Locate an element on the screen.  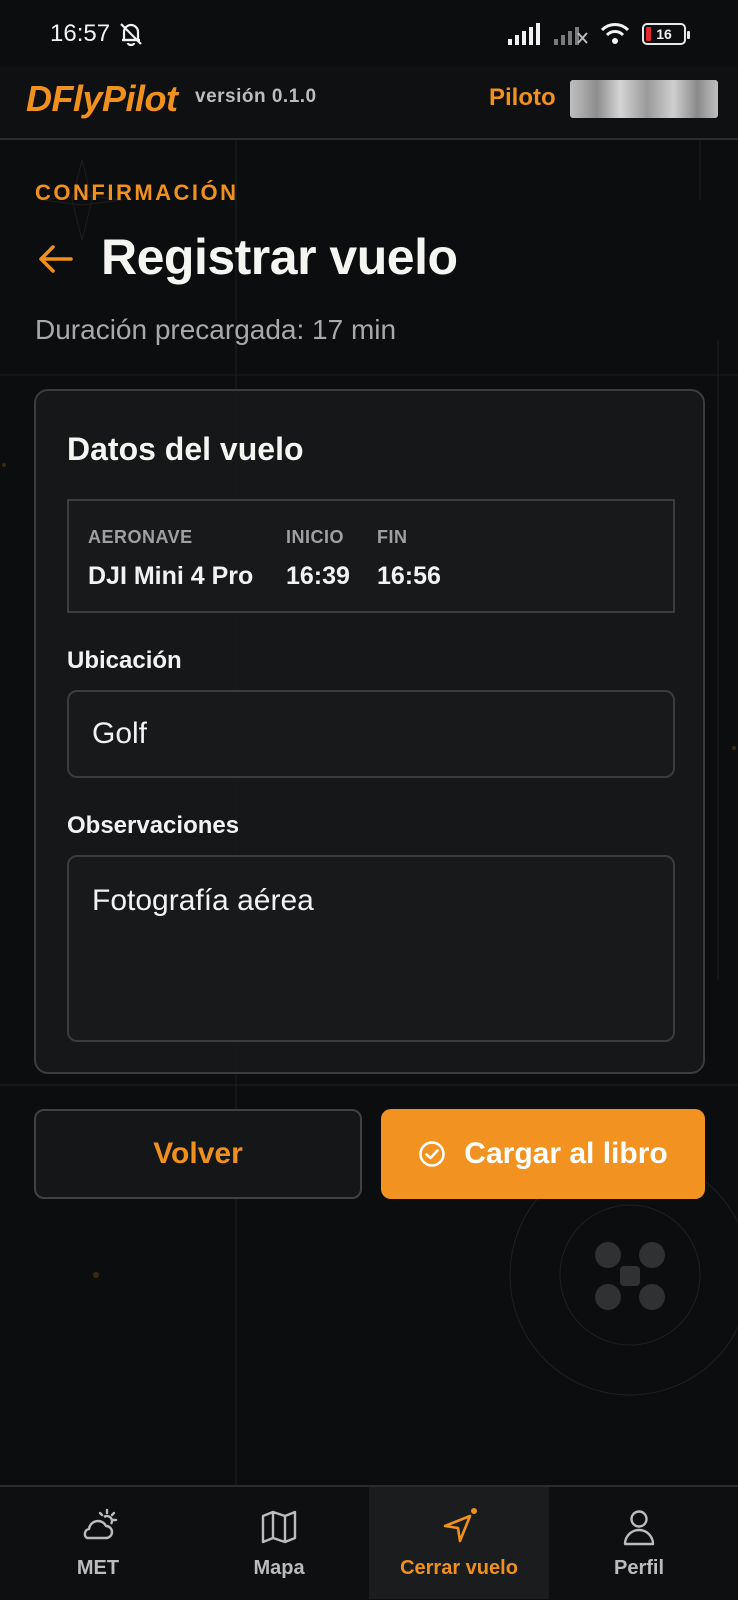
location-label: Ubicación is located at coordinates (124, 660).